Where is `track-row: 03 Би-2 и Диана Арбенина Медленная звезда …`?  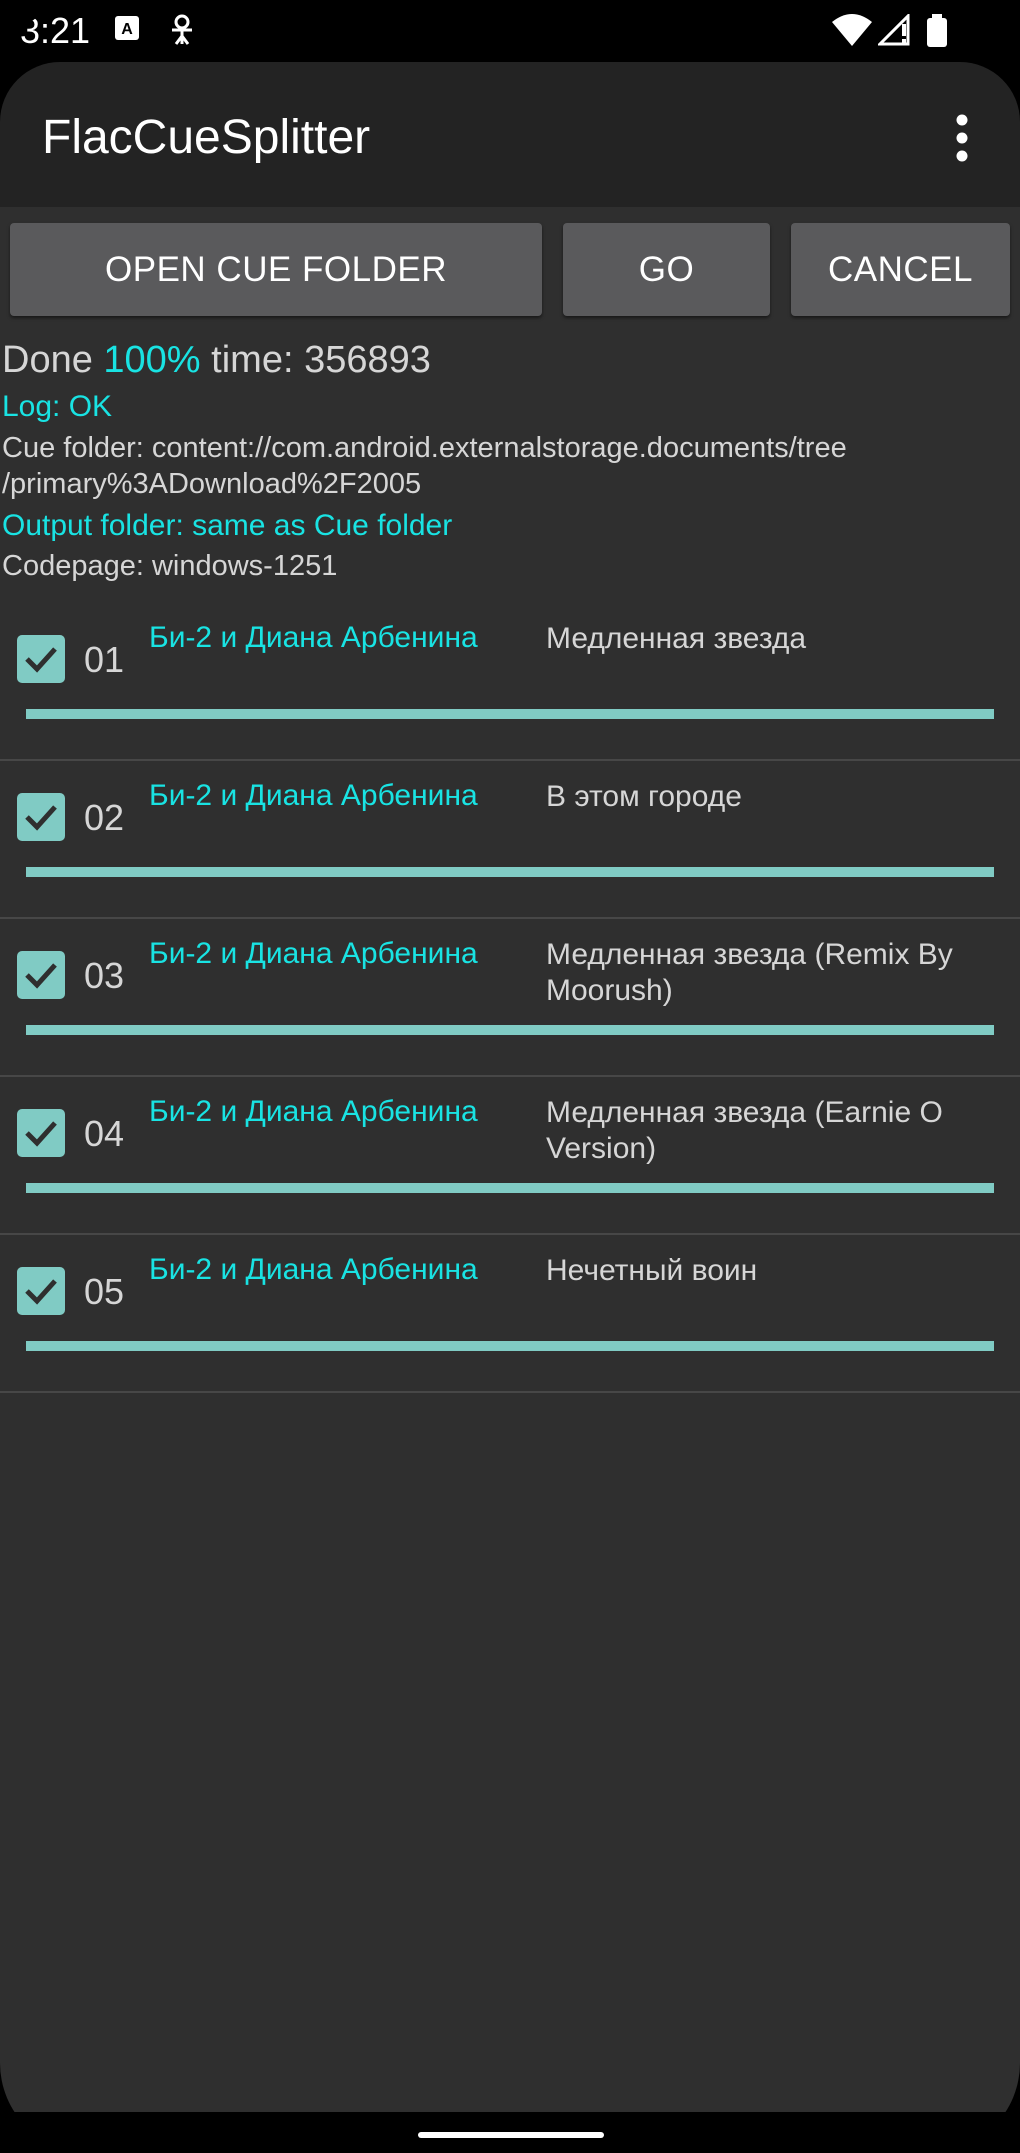 track-row: 03 Би-2 и Диана Арбенина Медленная звезда … is located at coordinates (510, 997).